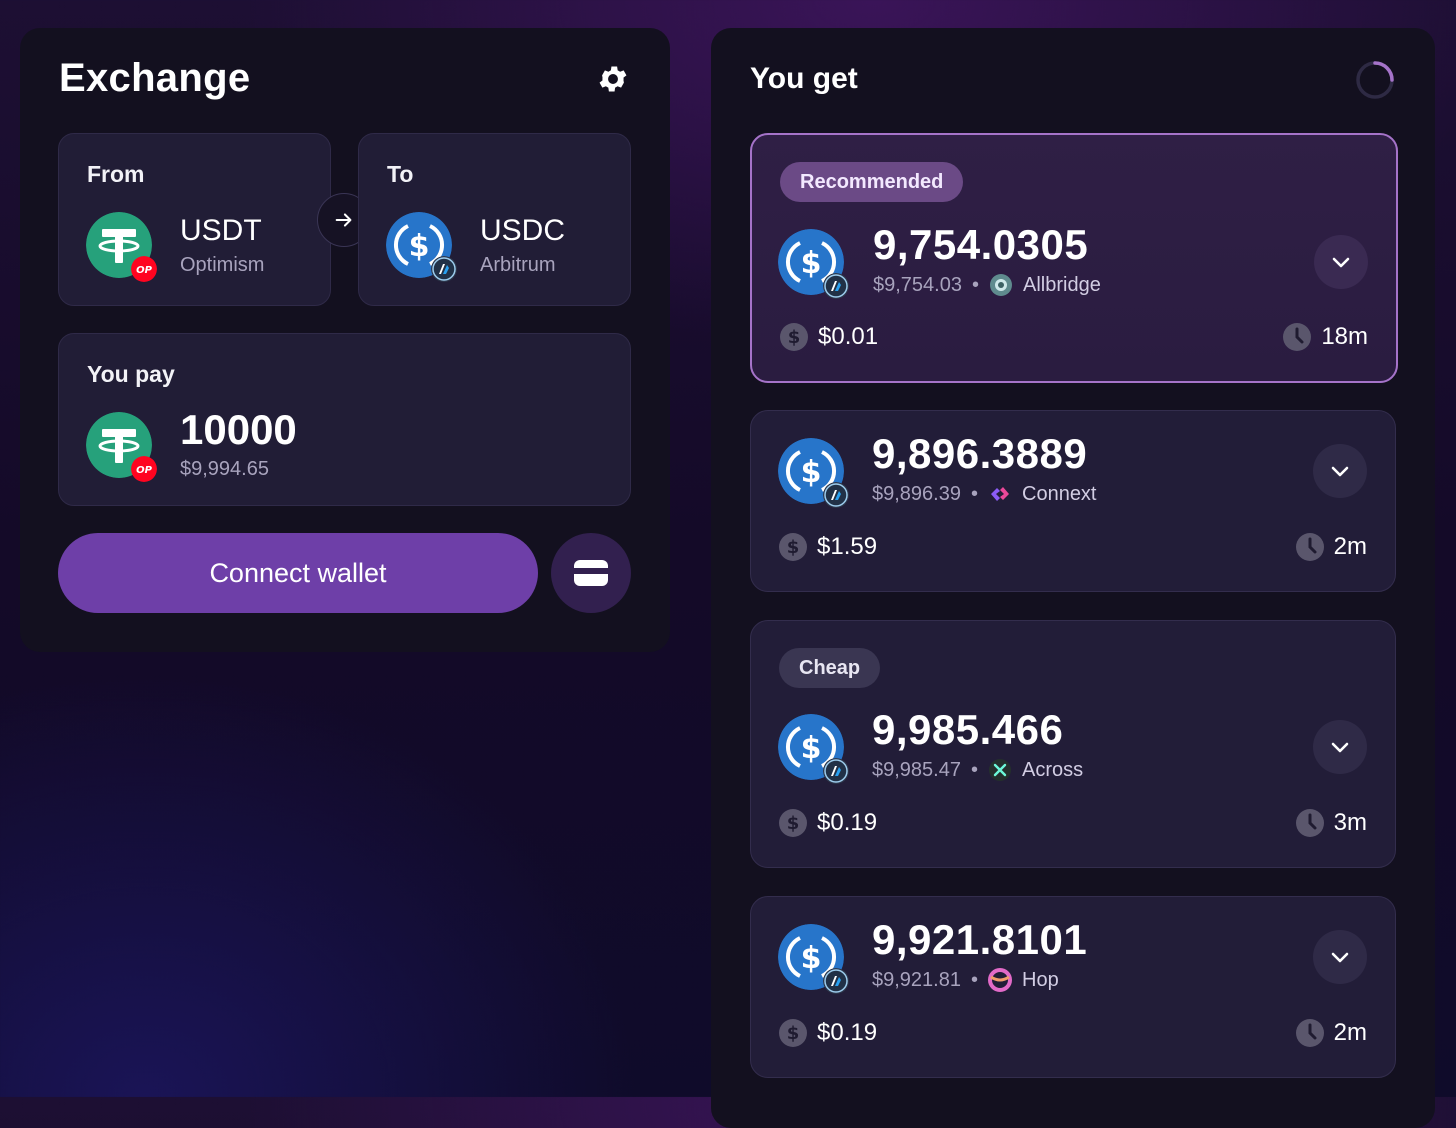 Image resolution: width=1456 pixels, height=1128 pixels. I want to click on from-token-selector: From USDT Optimism, so click(194, 219).